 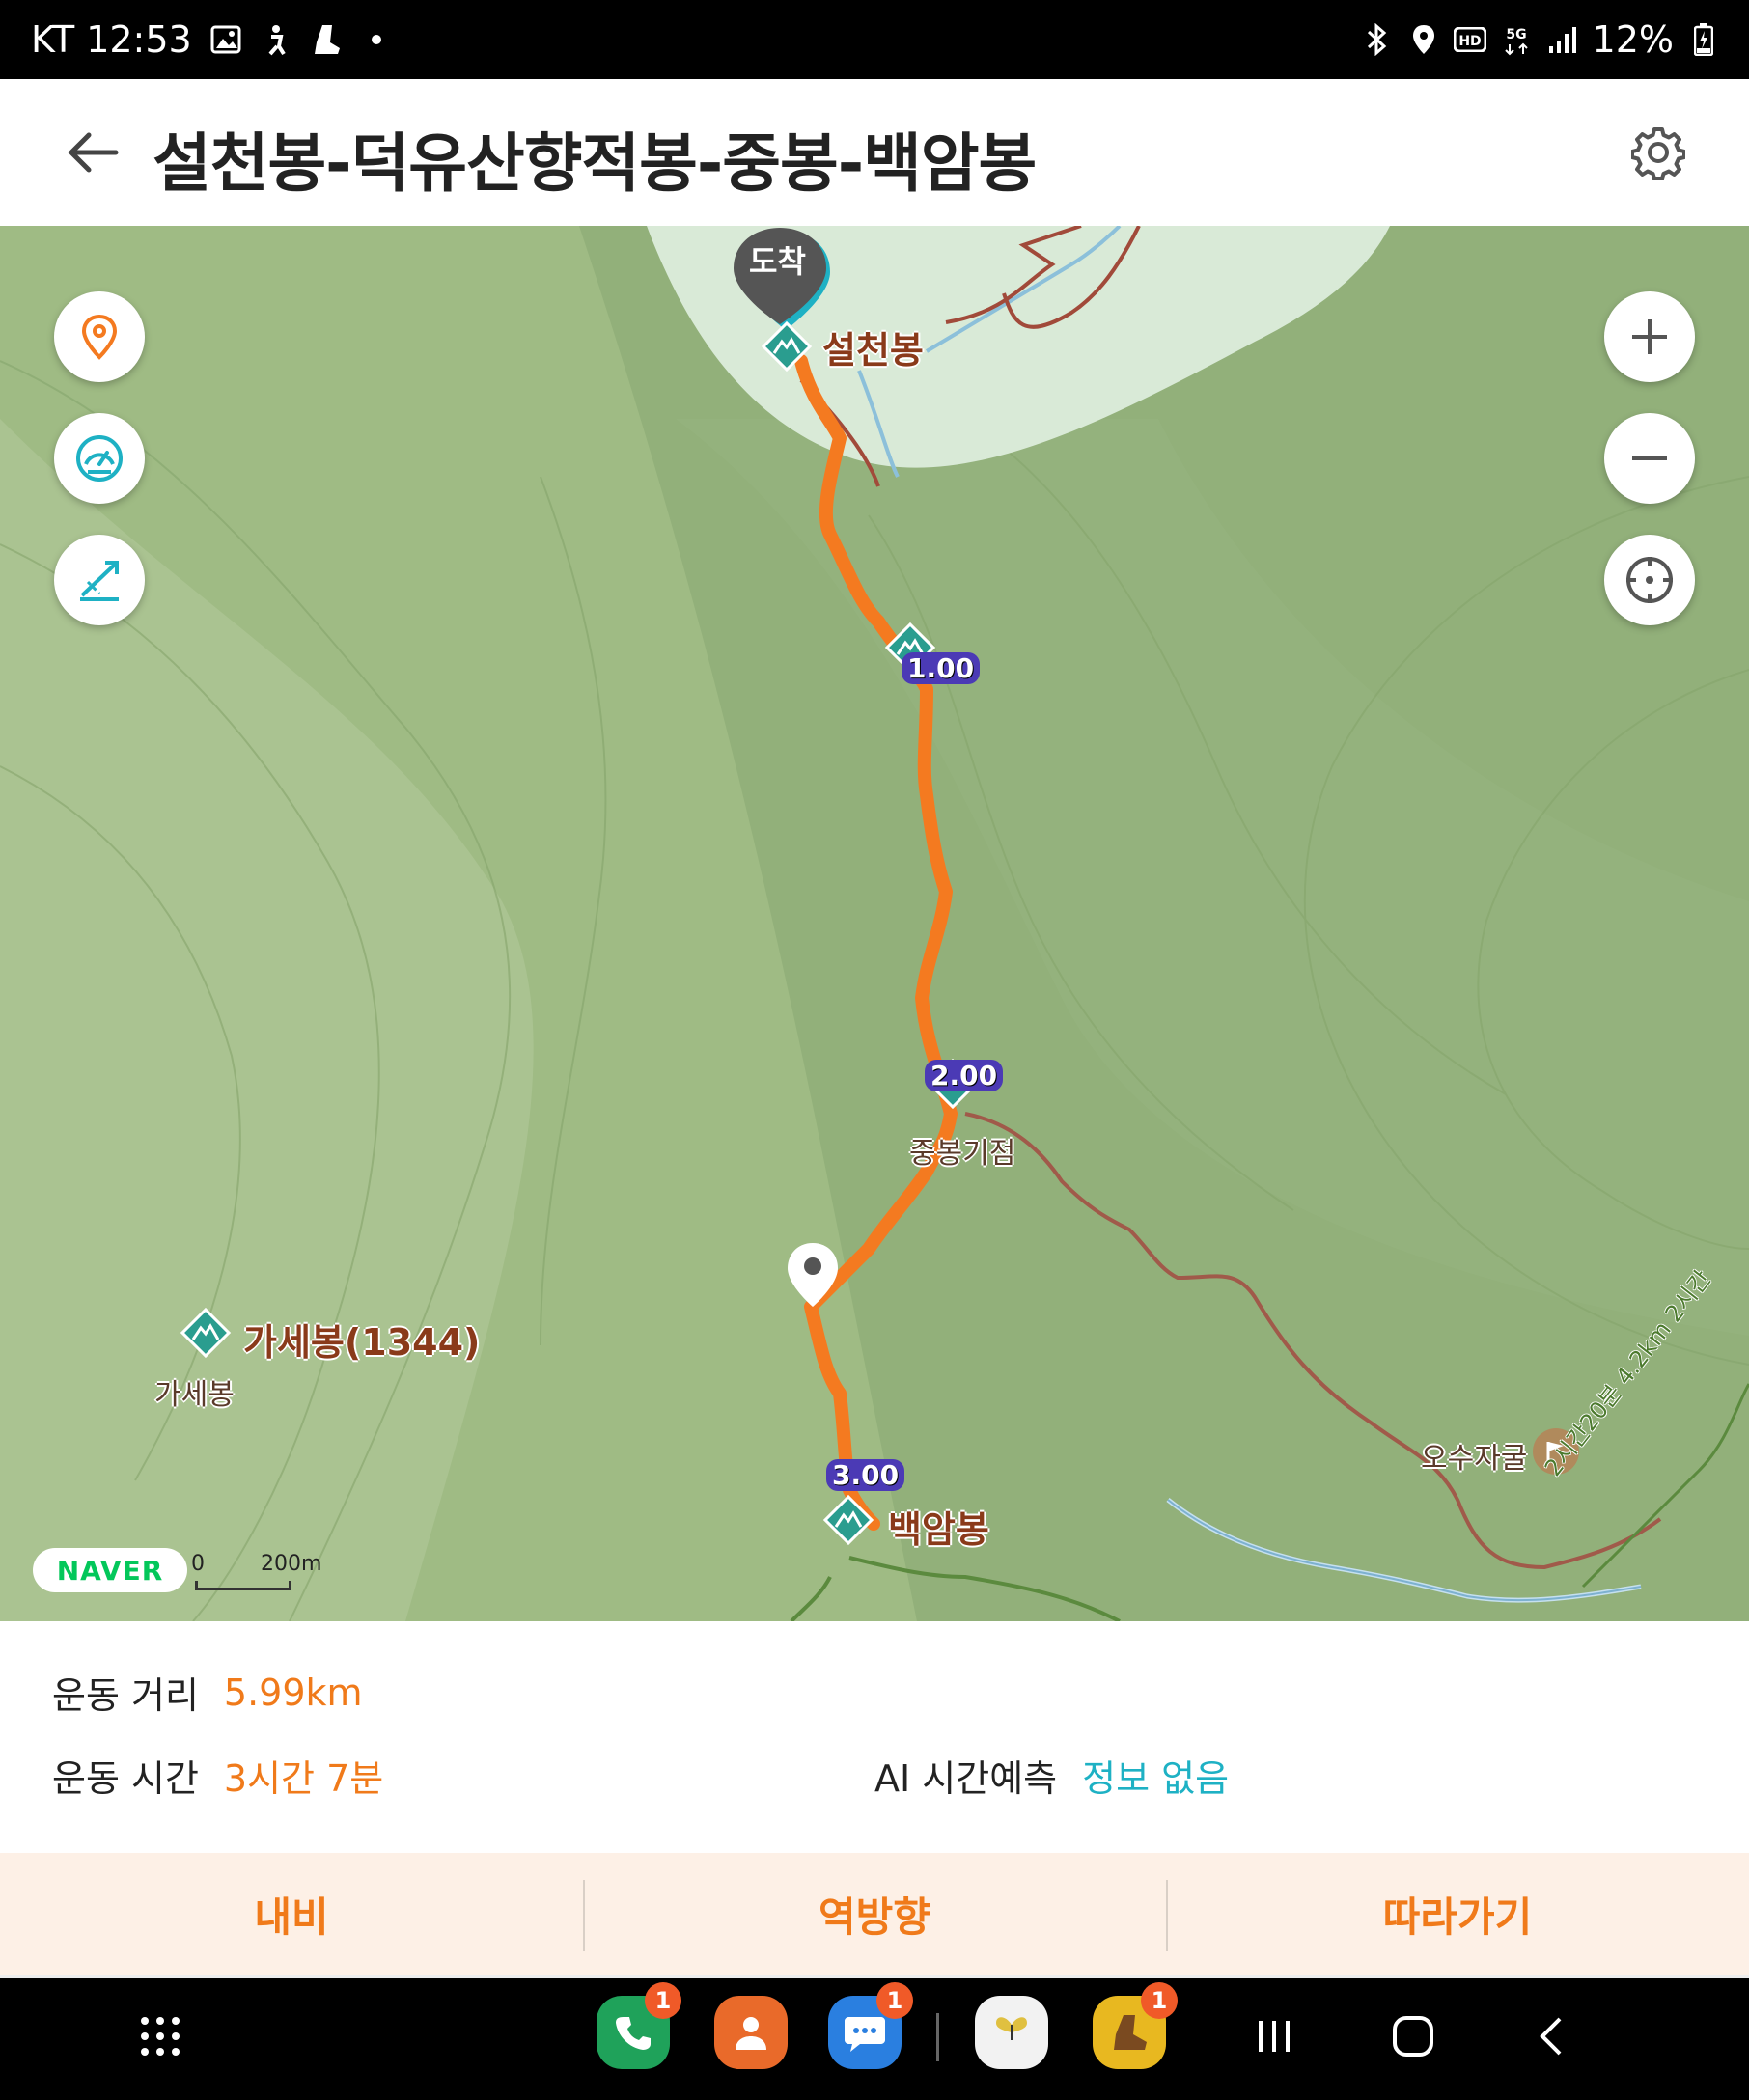 I want to click on peak-marker-seolcheon, so click(x=787, y=346).